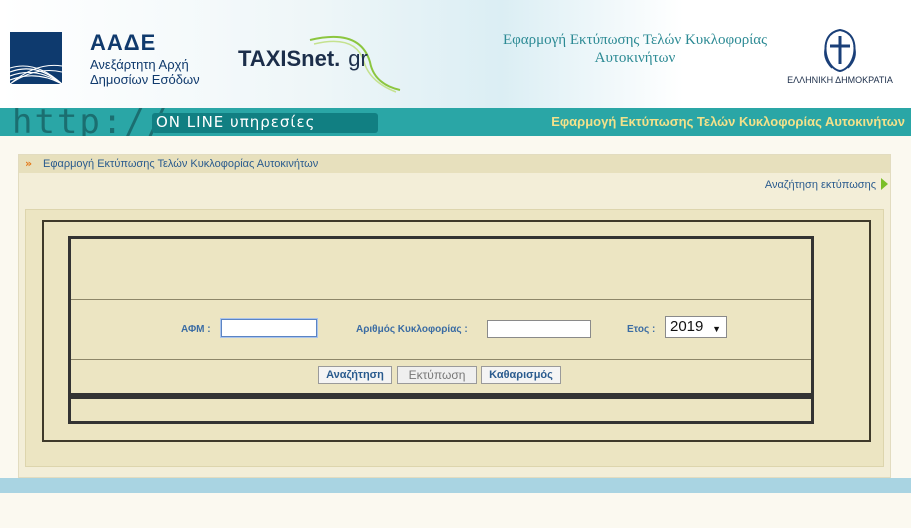  Describe the element at coordinates (716, 329) in the screenshot. I see `dropdown-arrow-icon: ▼` at that location.